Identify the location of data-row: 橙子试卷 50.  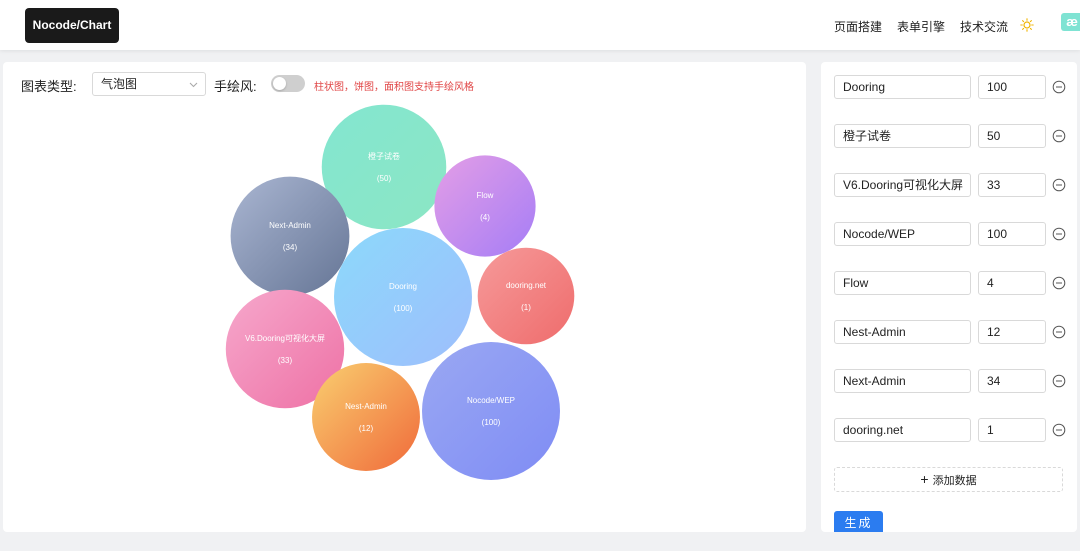
(954, 136).